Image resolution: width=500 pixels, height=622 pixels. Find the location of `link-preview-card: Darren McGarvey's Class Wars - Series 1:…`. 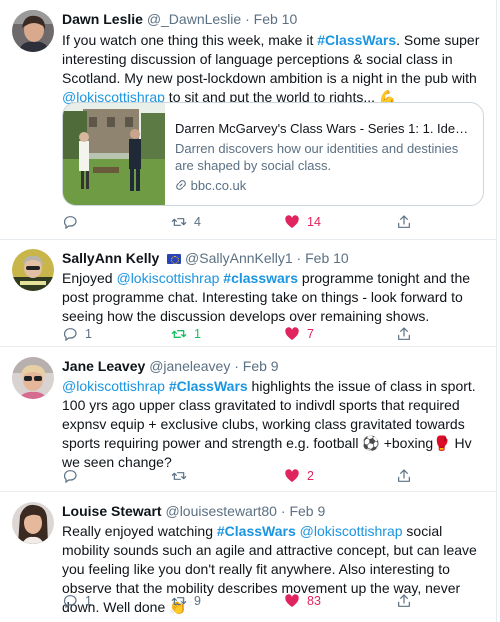

link-preview-card: Darren McGarvey's Class Wars - Series 1:… is located at coordinates (273, 154).